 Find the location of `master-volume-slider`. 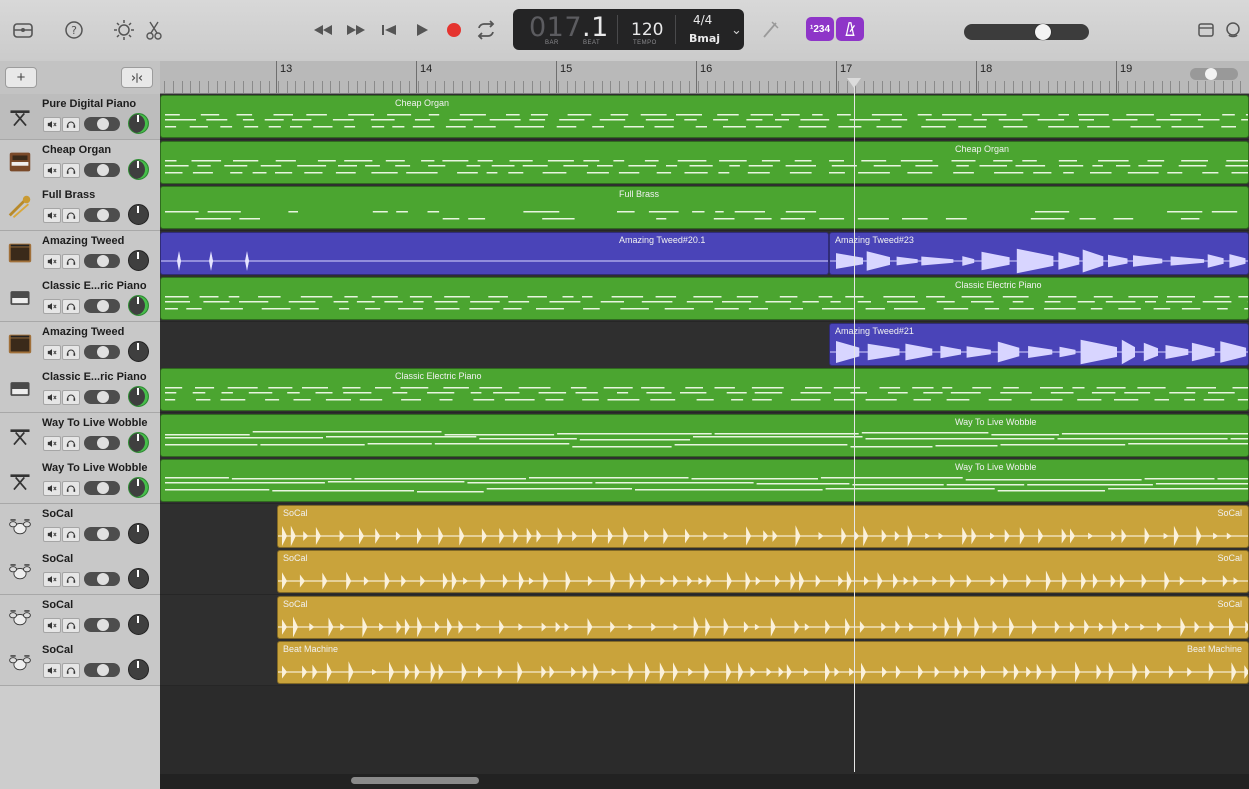

master-volume-slider is located at coordinates (1026, 32).